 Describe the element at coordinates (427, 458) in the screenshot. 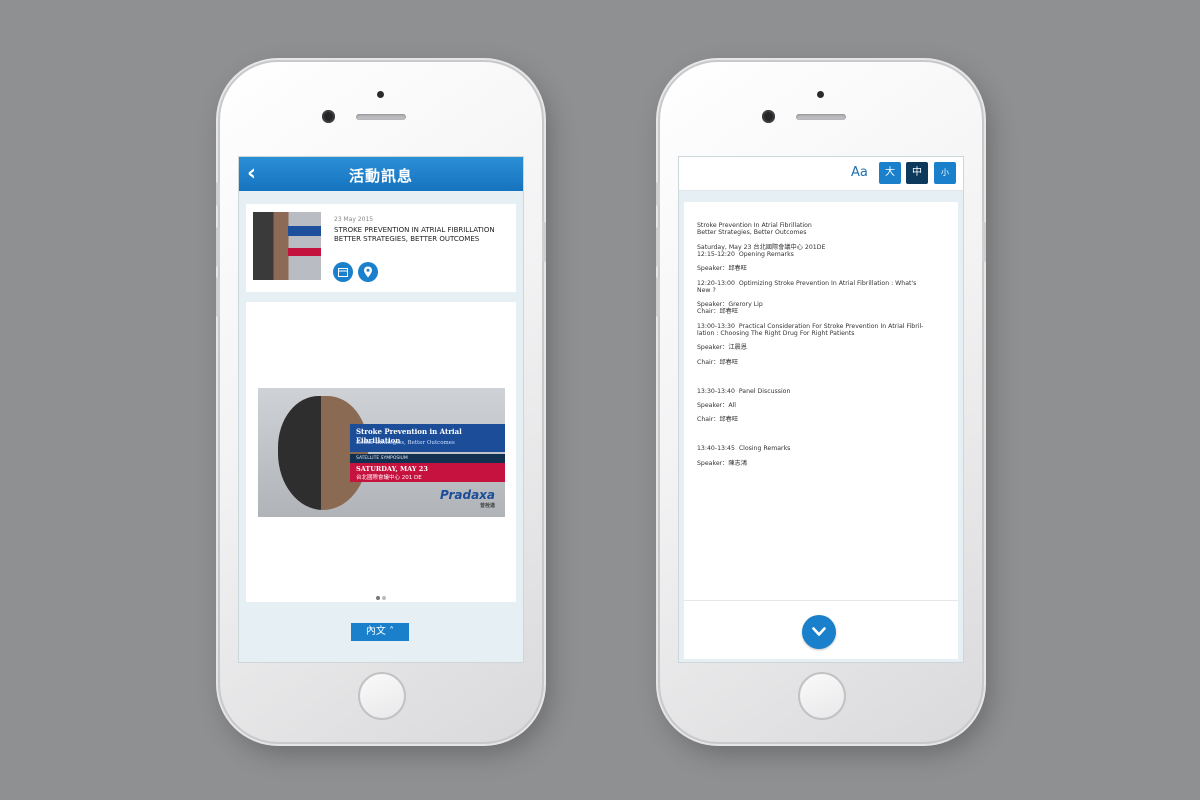

I see `banner-tag: SATELLITE SYMPOSIUM` at that location.